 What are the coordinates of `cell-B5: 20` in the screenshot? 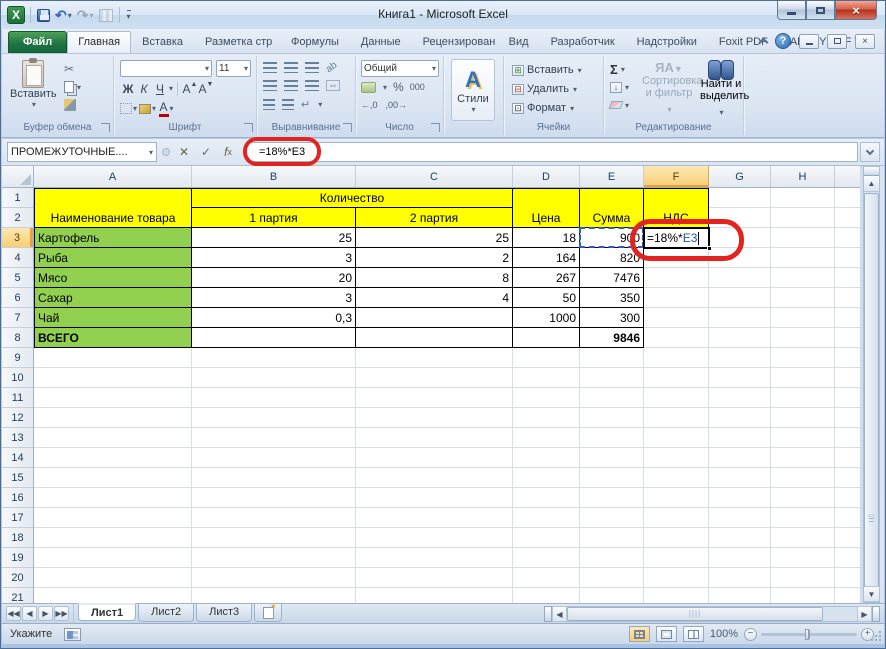 It's located at (274, 278).